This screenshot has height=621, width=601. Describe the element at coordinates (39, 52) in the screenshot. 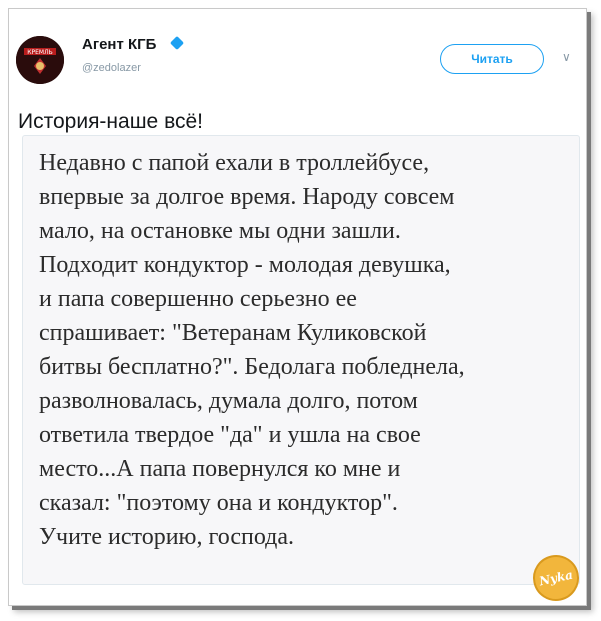

I see `avatar-logo-text: КРЕМЛЬ` at that location.